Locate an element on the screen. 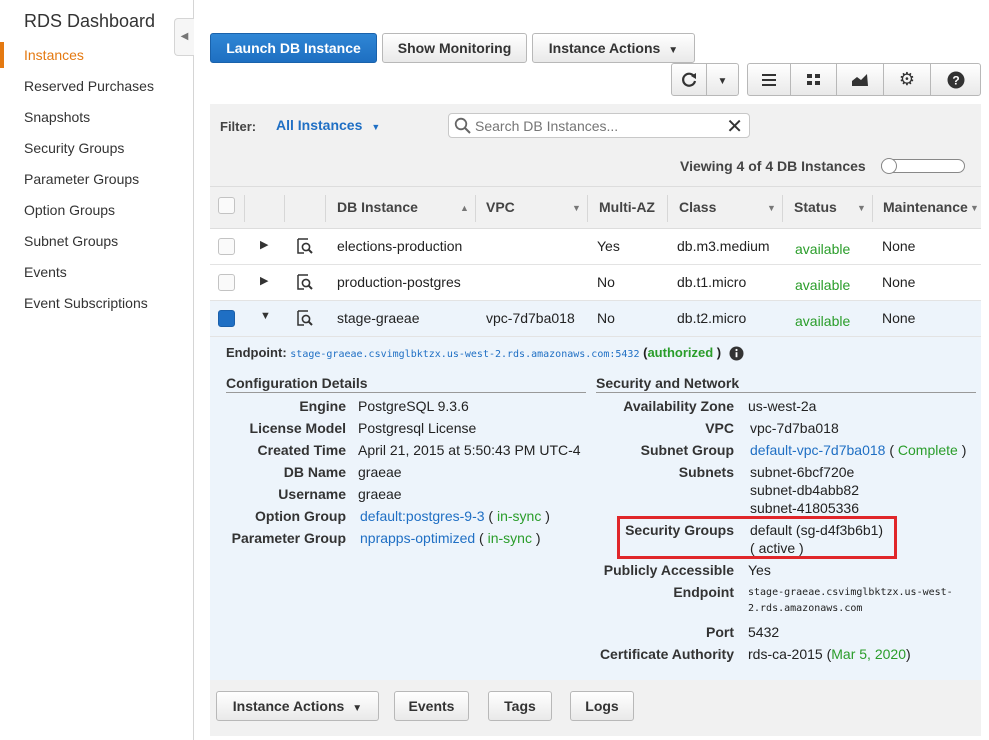 The image size is (989, 740). clear-search-icon: ✕ is located at coordinates (734, 126).